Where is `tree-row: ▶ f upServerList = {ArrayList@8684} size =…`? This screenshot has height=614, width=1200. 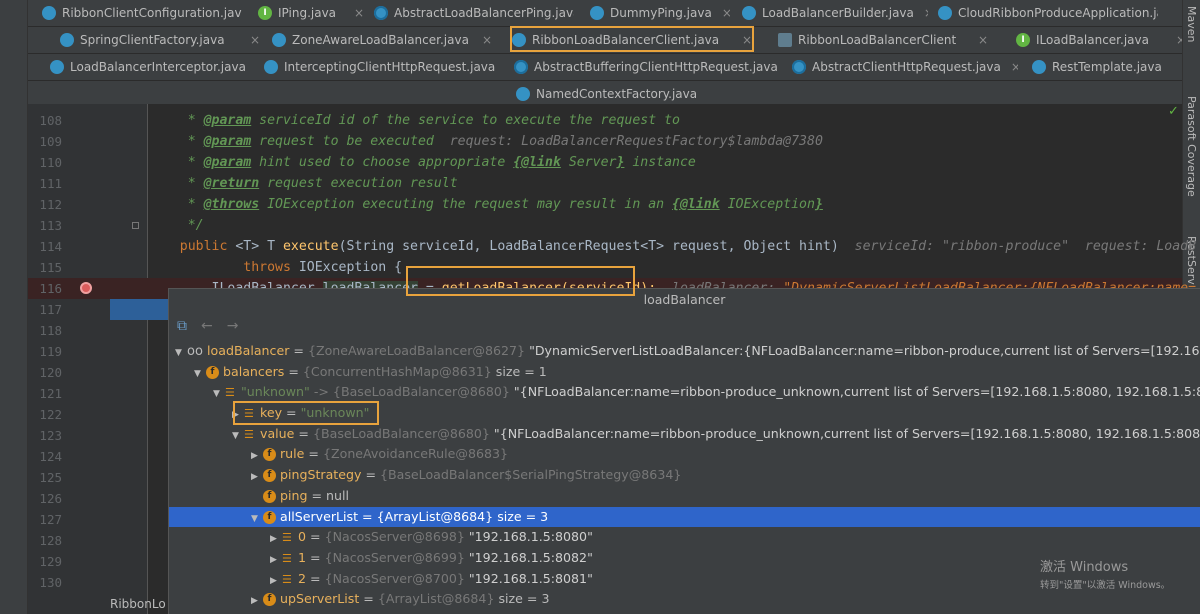
tree-row: ▶ f upServerList = {ArrayList@8684} size =… is located at coordinates (684, 599).